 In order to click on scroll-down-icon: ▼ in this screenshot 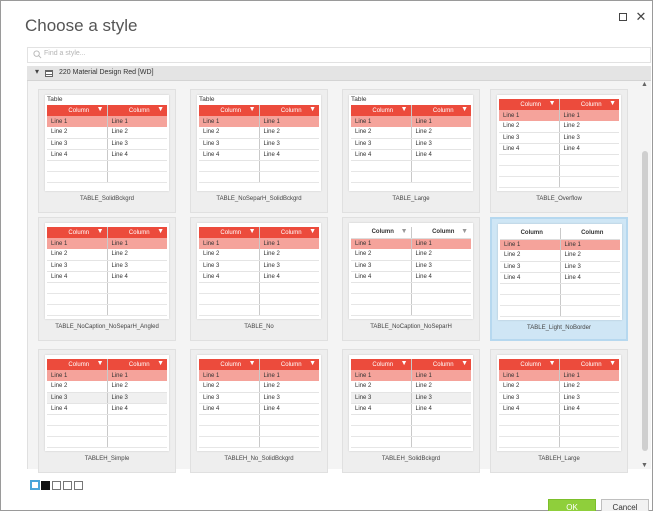, I will do `click(644, 465)`.